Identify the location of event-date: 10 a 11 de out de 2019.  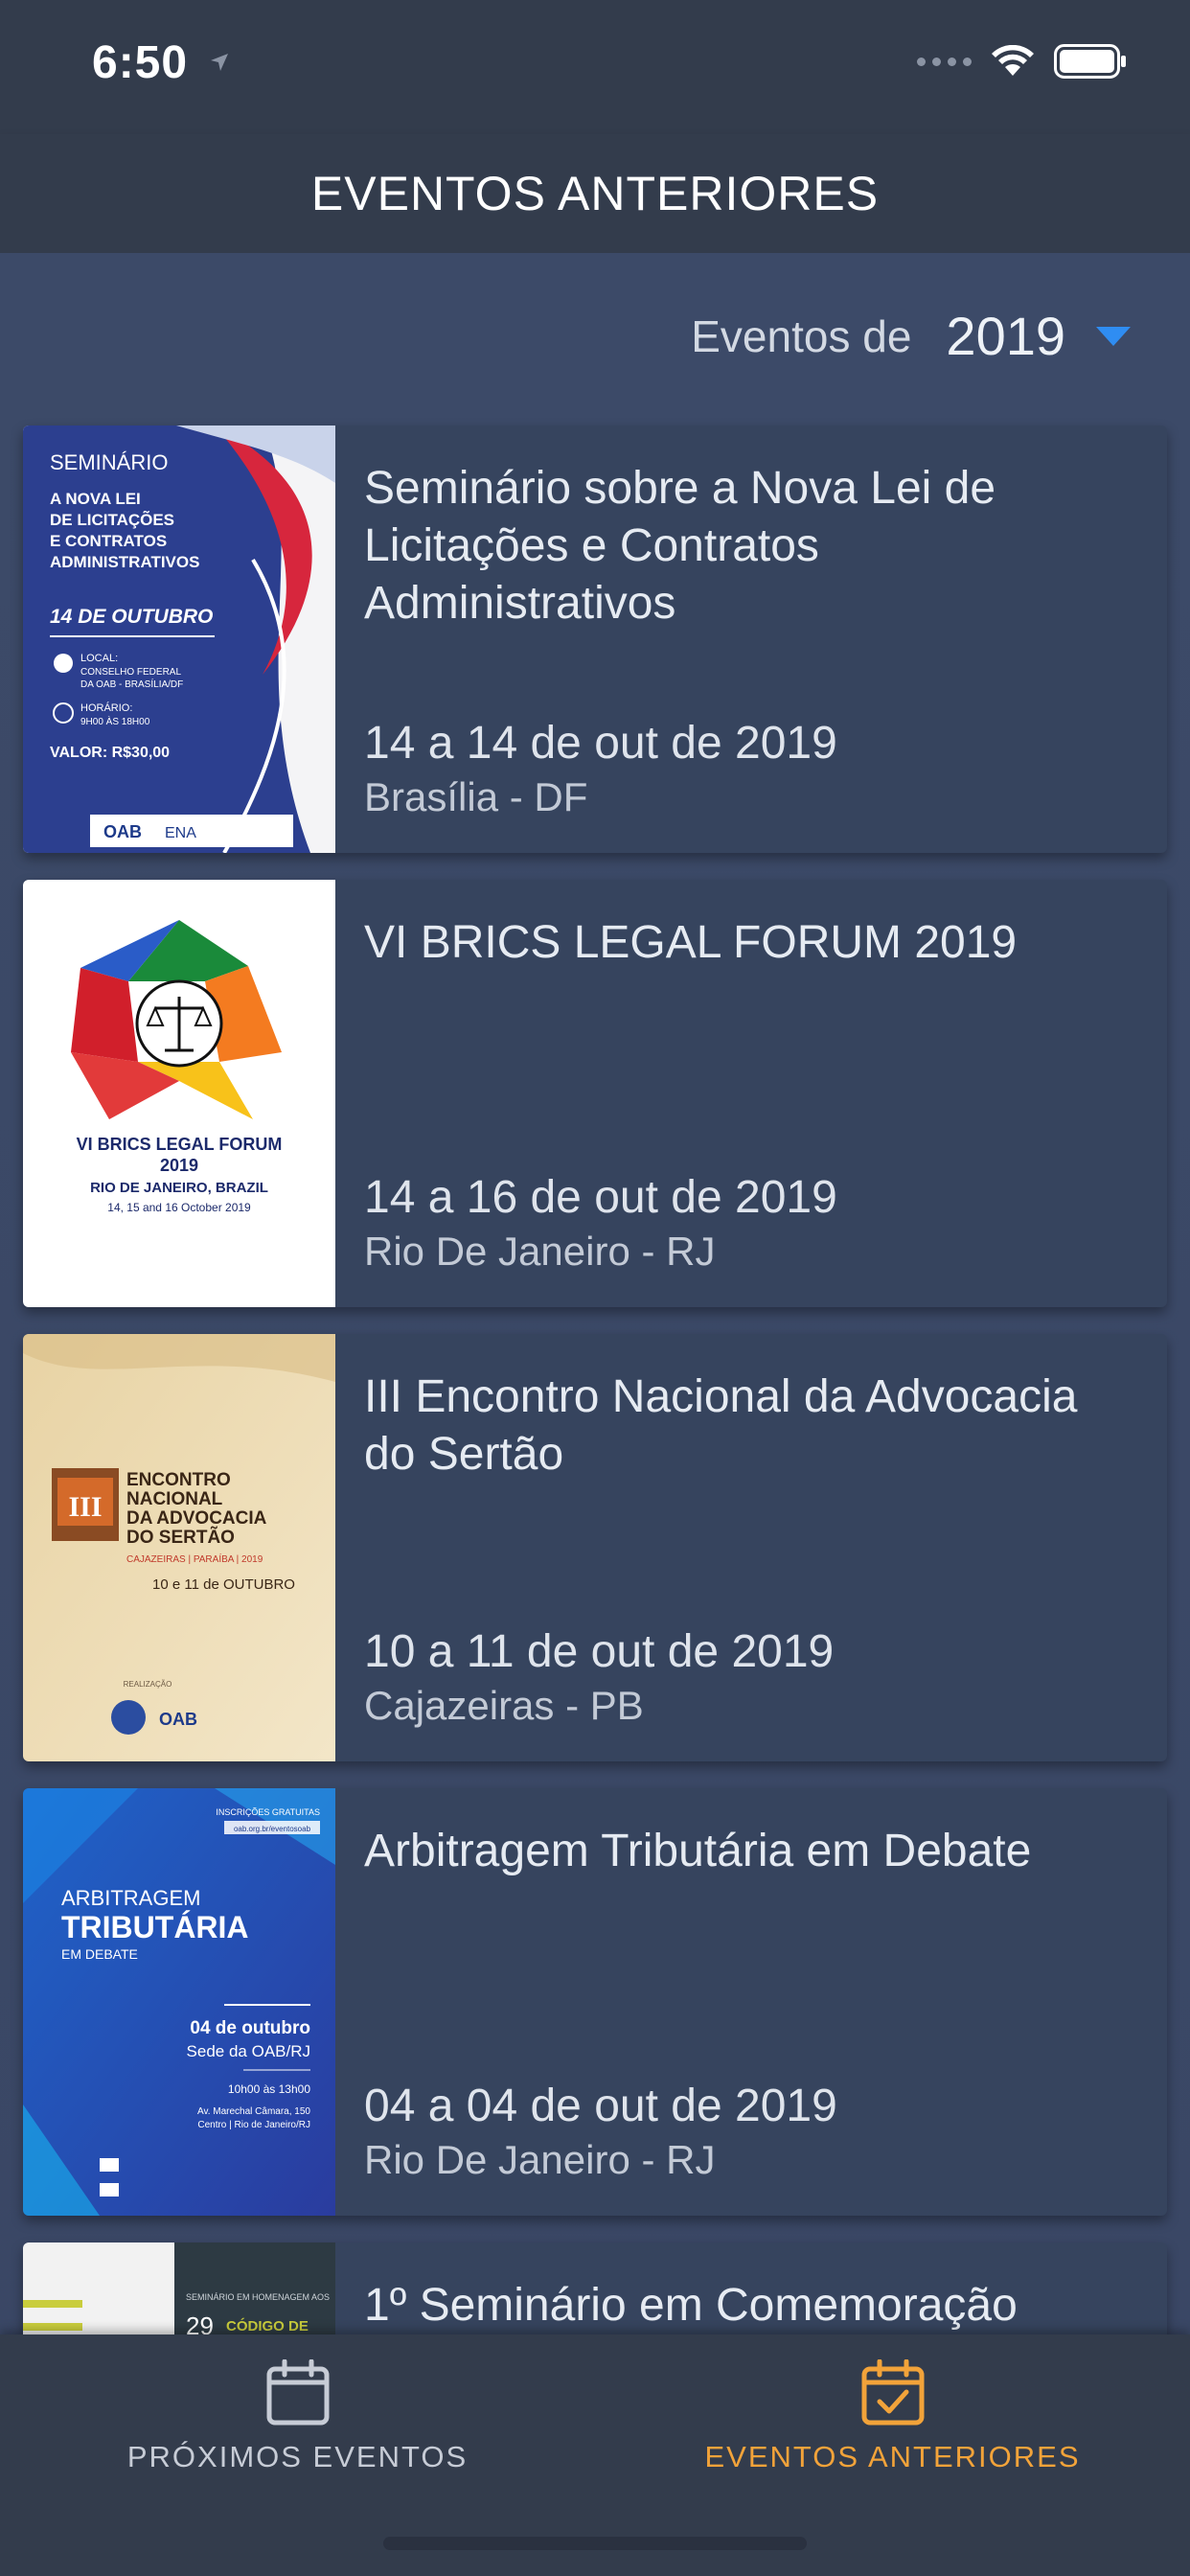
(600, 1651).